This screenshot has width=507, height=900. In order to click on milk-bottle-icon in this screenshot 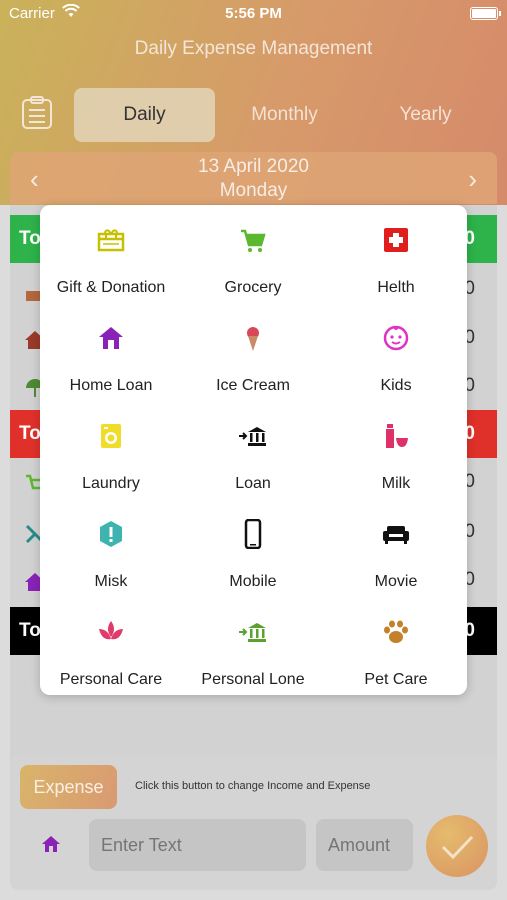, I will do `click(397, 436)`.